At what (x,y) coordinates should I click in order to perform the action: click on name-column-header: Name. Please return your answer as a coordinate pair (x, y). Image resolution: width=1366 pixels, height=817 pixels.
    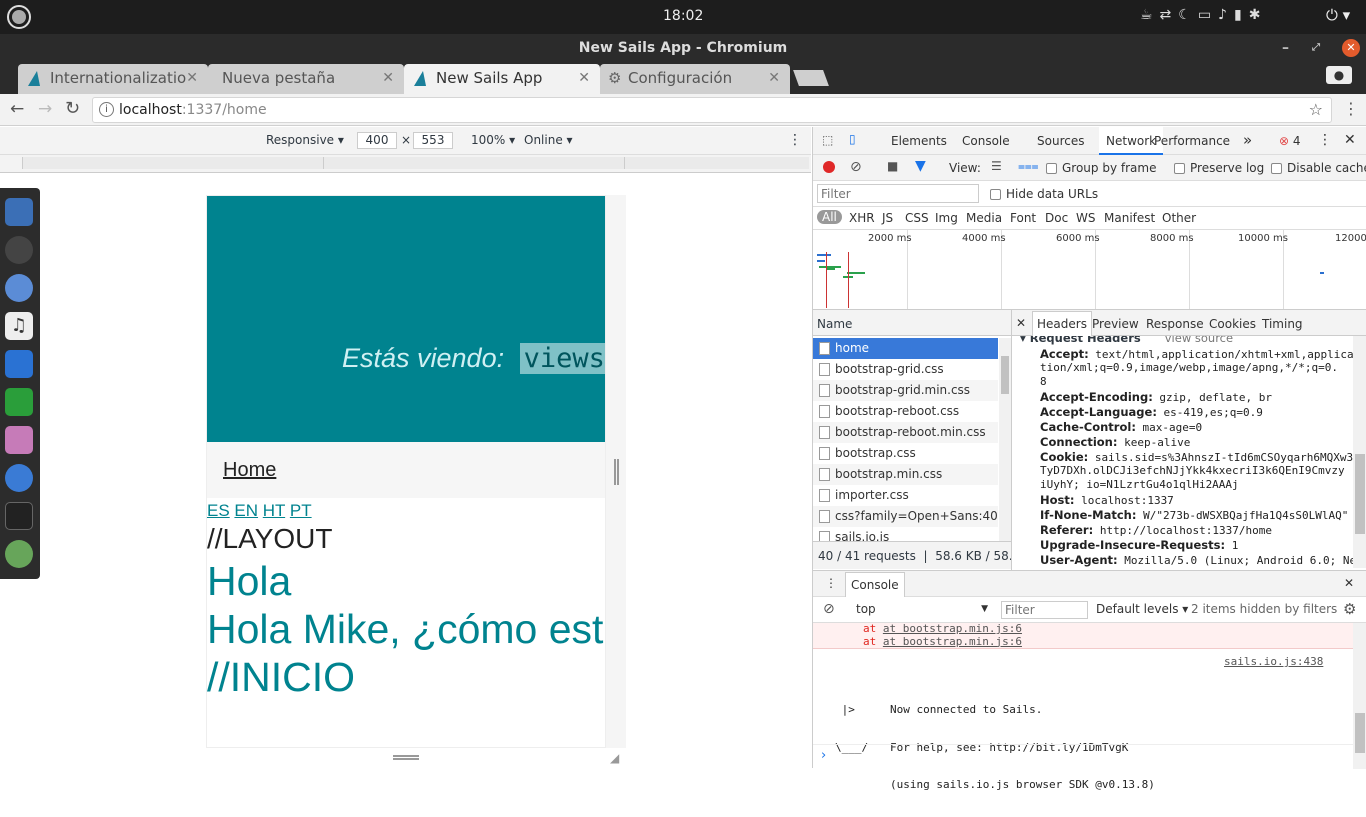
    Looking at the image, I should click on (912, 323).